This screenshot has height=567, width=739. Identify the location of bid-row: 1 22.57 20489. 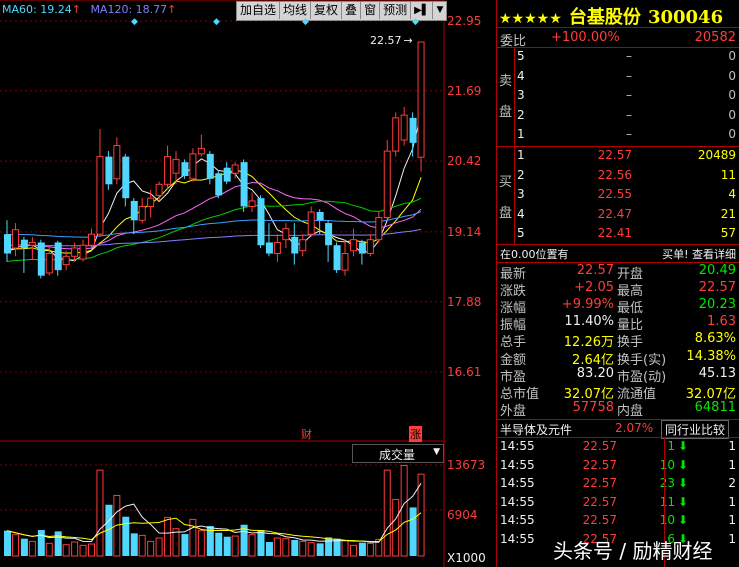
(627, 157).